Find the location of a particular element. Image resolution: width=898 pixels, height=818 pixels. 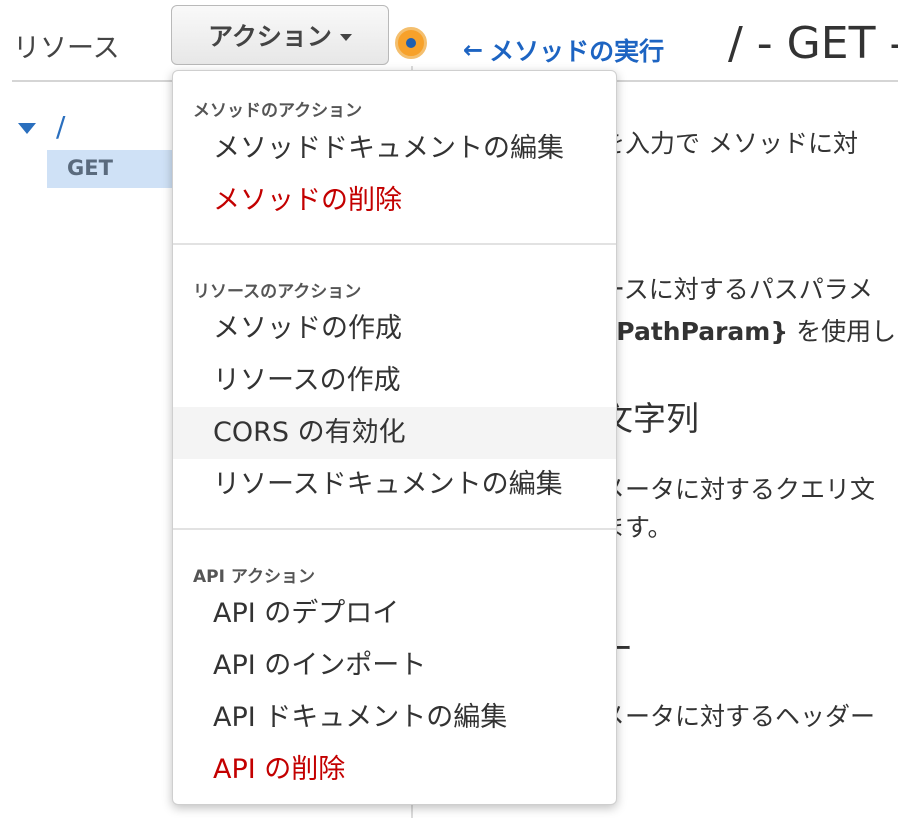

menu-item-delete-method: メソッドの削除 is located at coordinates (394, 201).